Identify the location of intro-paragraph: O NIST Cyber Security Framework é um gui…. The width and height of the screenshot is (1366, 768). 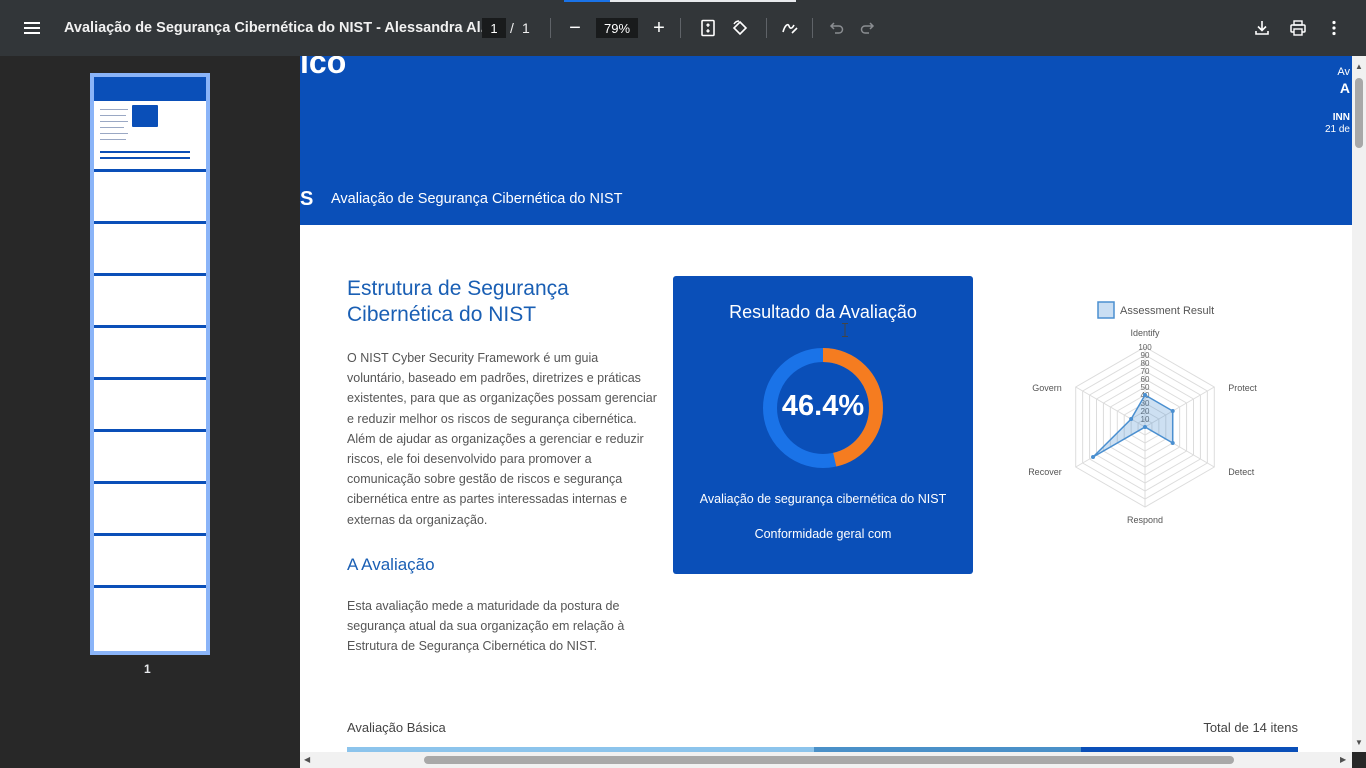
(502, 439).